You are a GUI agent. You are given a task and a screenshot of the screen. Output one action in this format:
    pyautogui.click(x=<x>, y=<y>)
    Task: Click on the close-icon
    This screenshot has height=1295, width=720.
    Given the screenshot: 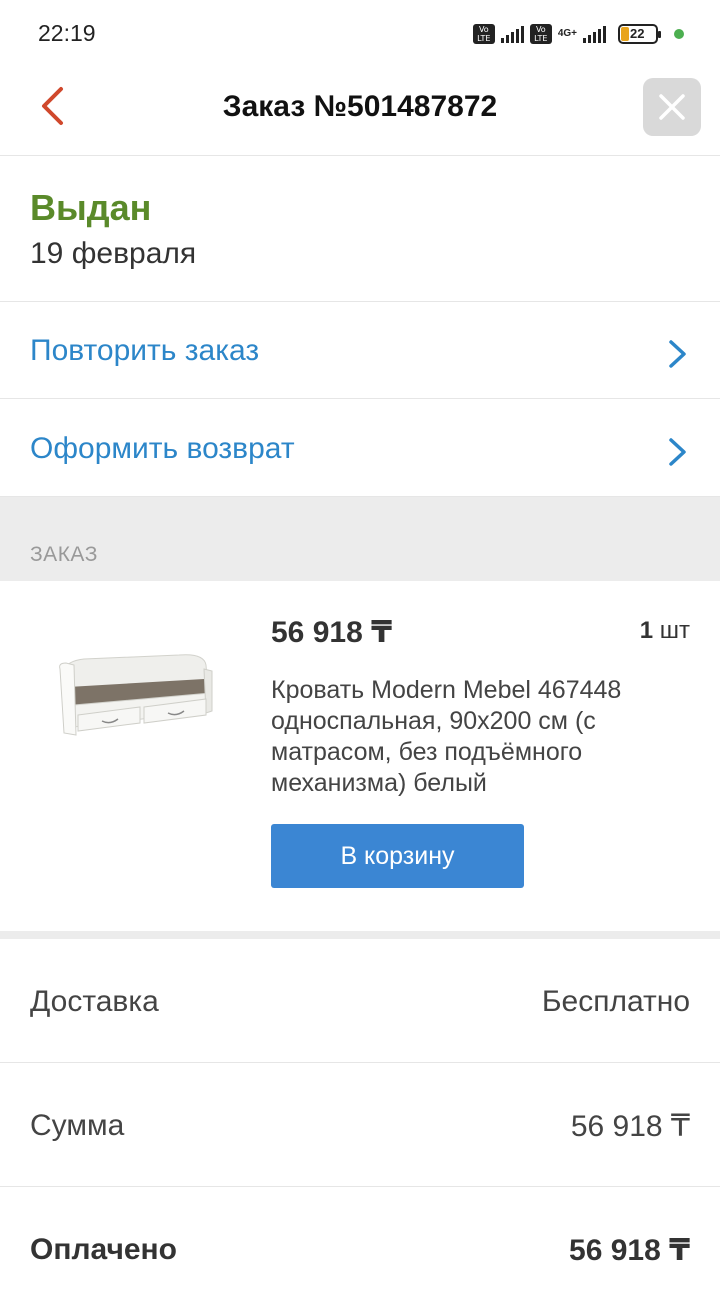 What is the action you would take?
    pyautogui.click(x=672, y=107)
    